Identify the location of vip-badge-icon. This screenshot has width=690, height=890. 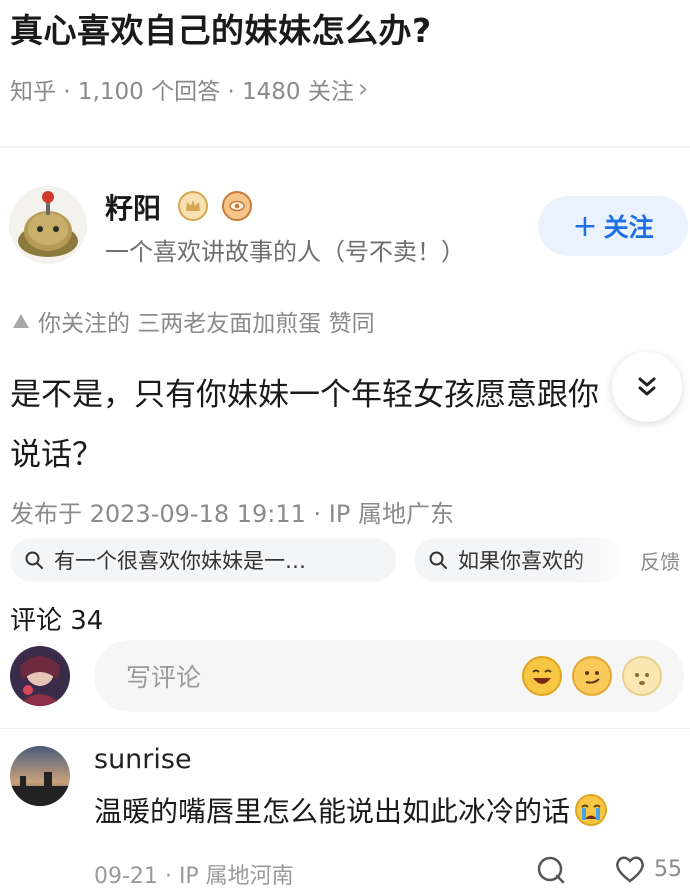
(193, 206).